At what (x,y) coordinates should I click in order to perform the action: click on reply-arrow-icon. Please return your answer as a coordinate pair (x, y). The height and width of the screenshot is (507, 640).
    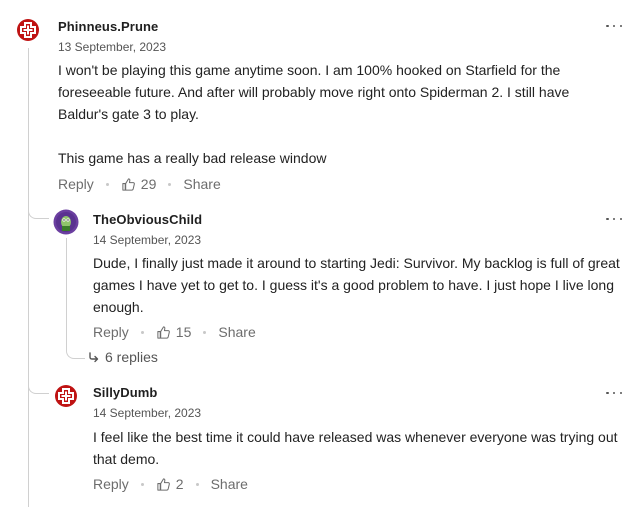
    Looking at the image, I should click on (94, 357).